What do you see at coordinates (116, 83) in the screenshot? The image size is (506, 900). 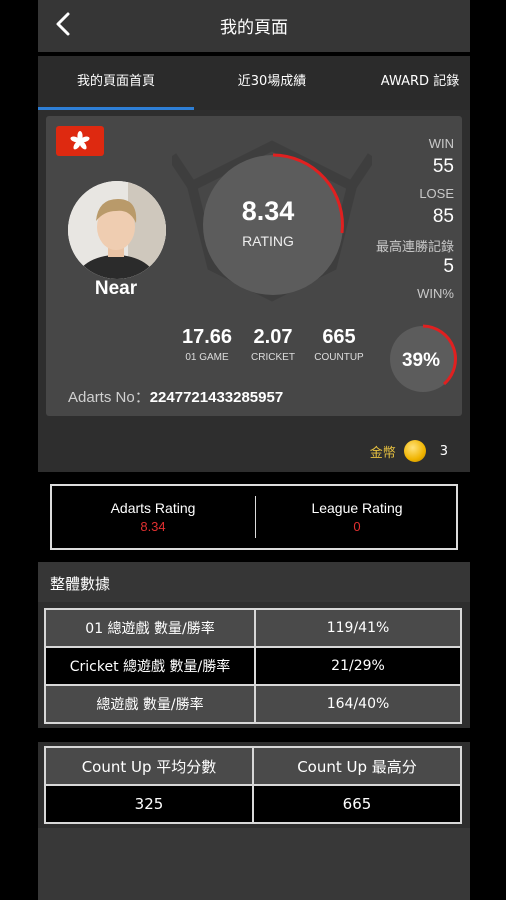 I see `tab-home: 我的頁面首頁` at bounding box center [116, 83].